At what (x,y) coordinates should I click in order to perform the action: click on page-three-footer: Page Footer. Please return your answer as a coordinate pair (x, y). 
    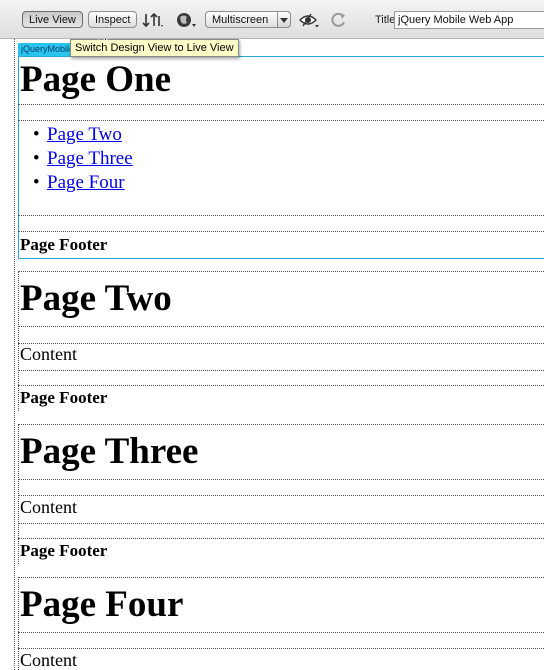
    Looking at the image, I should click on (64, 550).